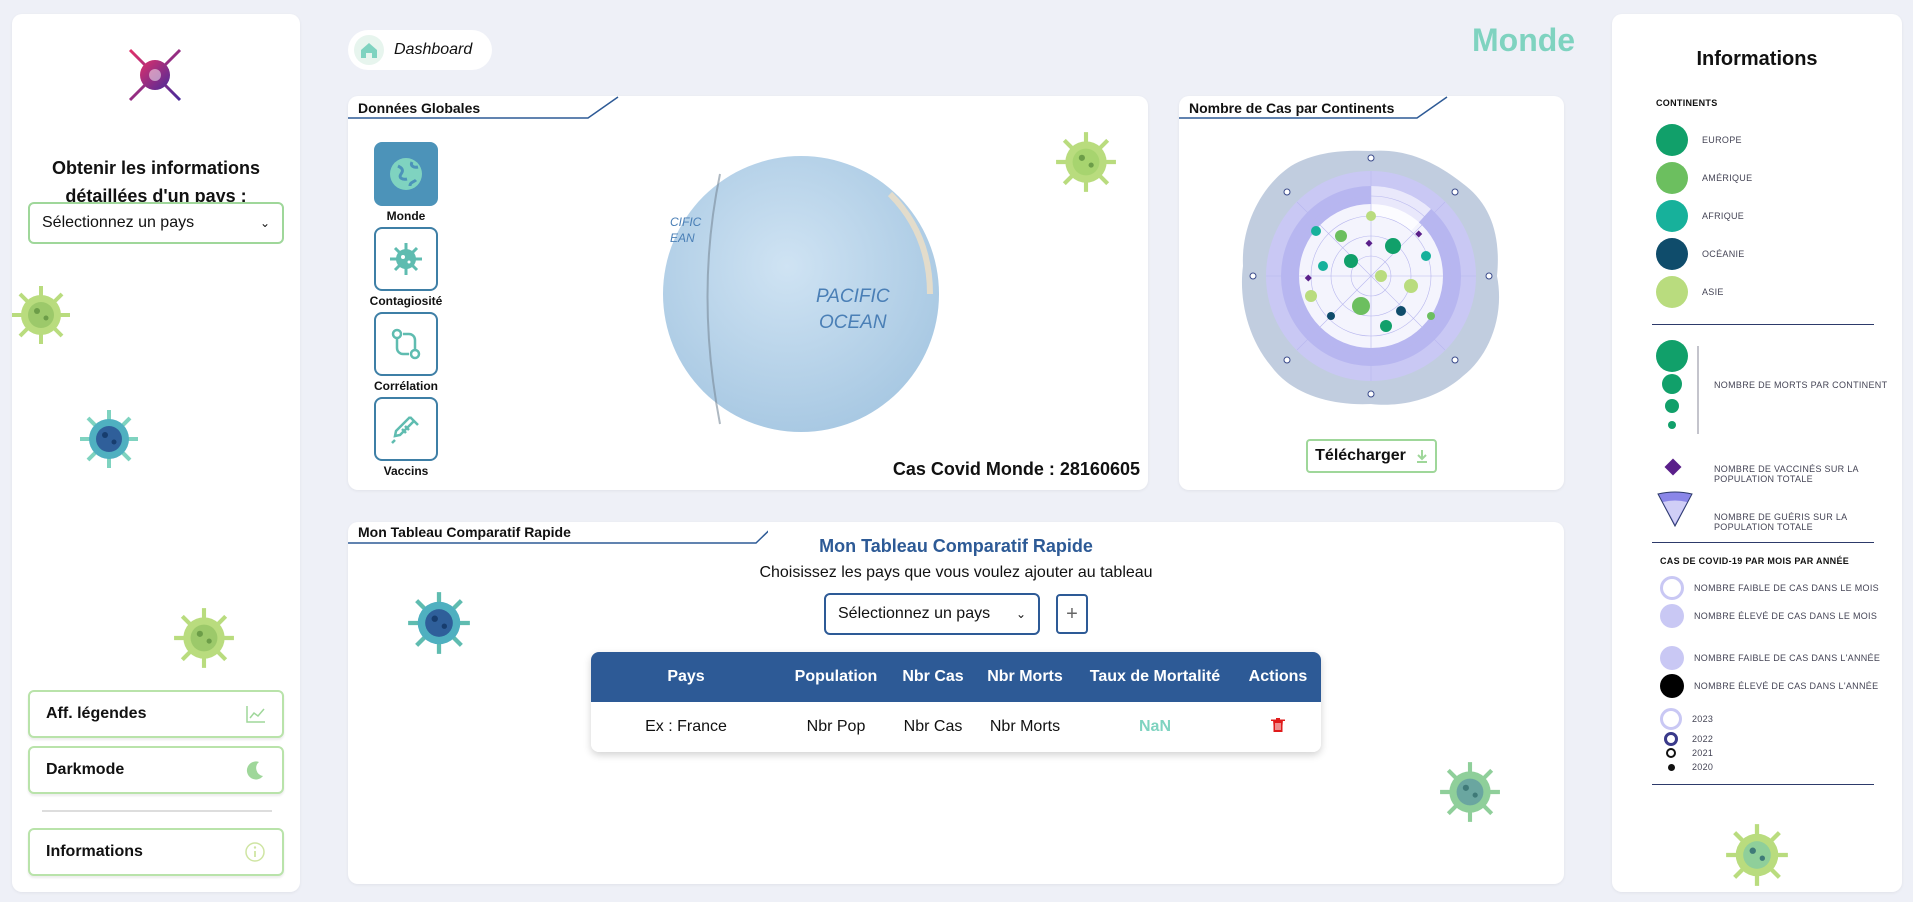 The height and width of the screenshot is (902, 1913). I want to click on info-circle-icon, so click(255, 852).